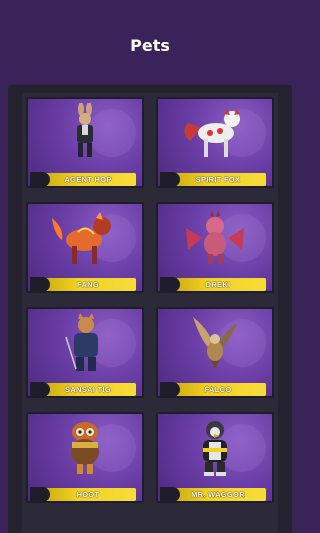 This screenshot has height=533, width=320. I want to click on penguin-icon, so click(215, 448).